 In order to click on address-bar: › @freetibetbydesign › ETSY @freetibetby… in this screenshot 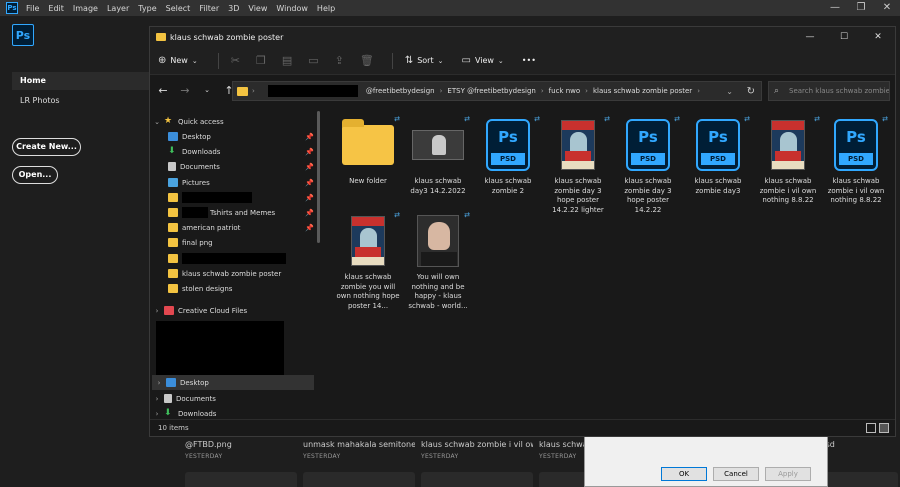, I will do `click(497, 91)`.